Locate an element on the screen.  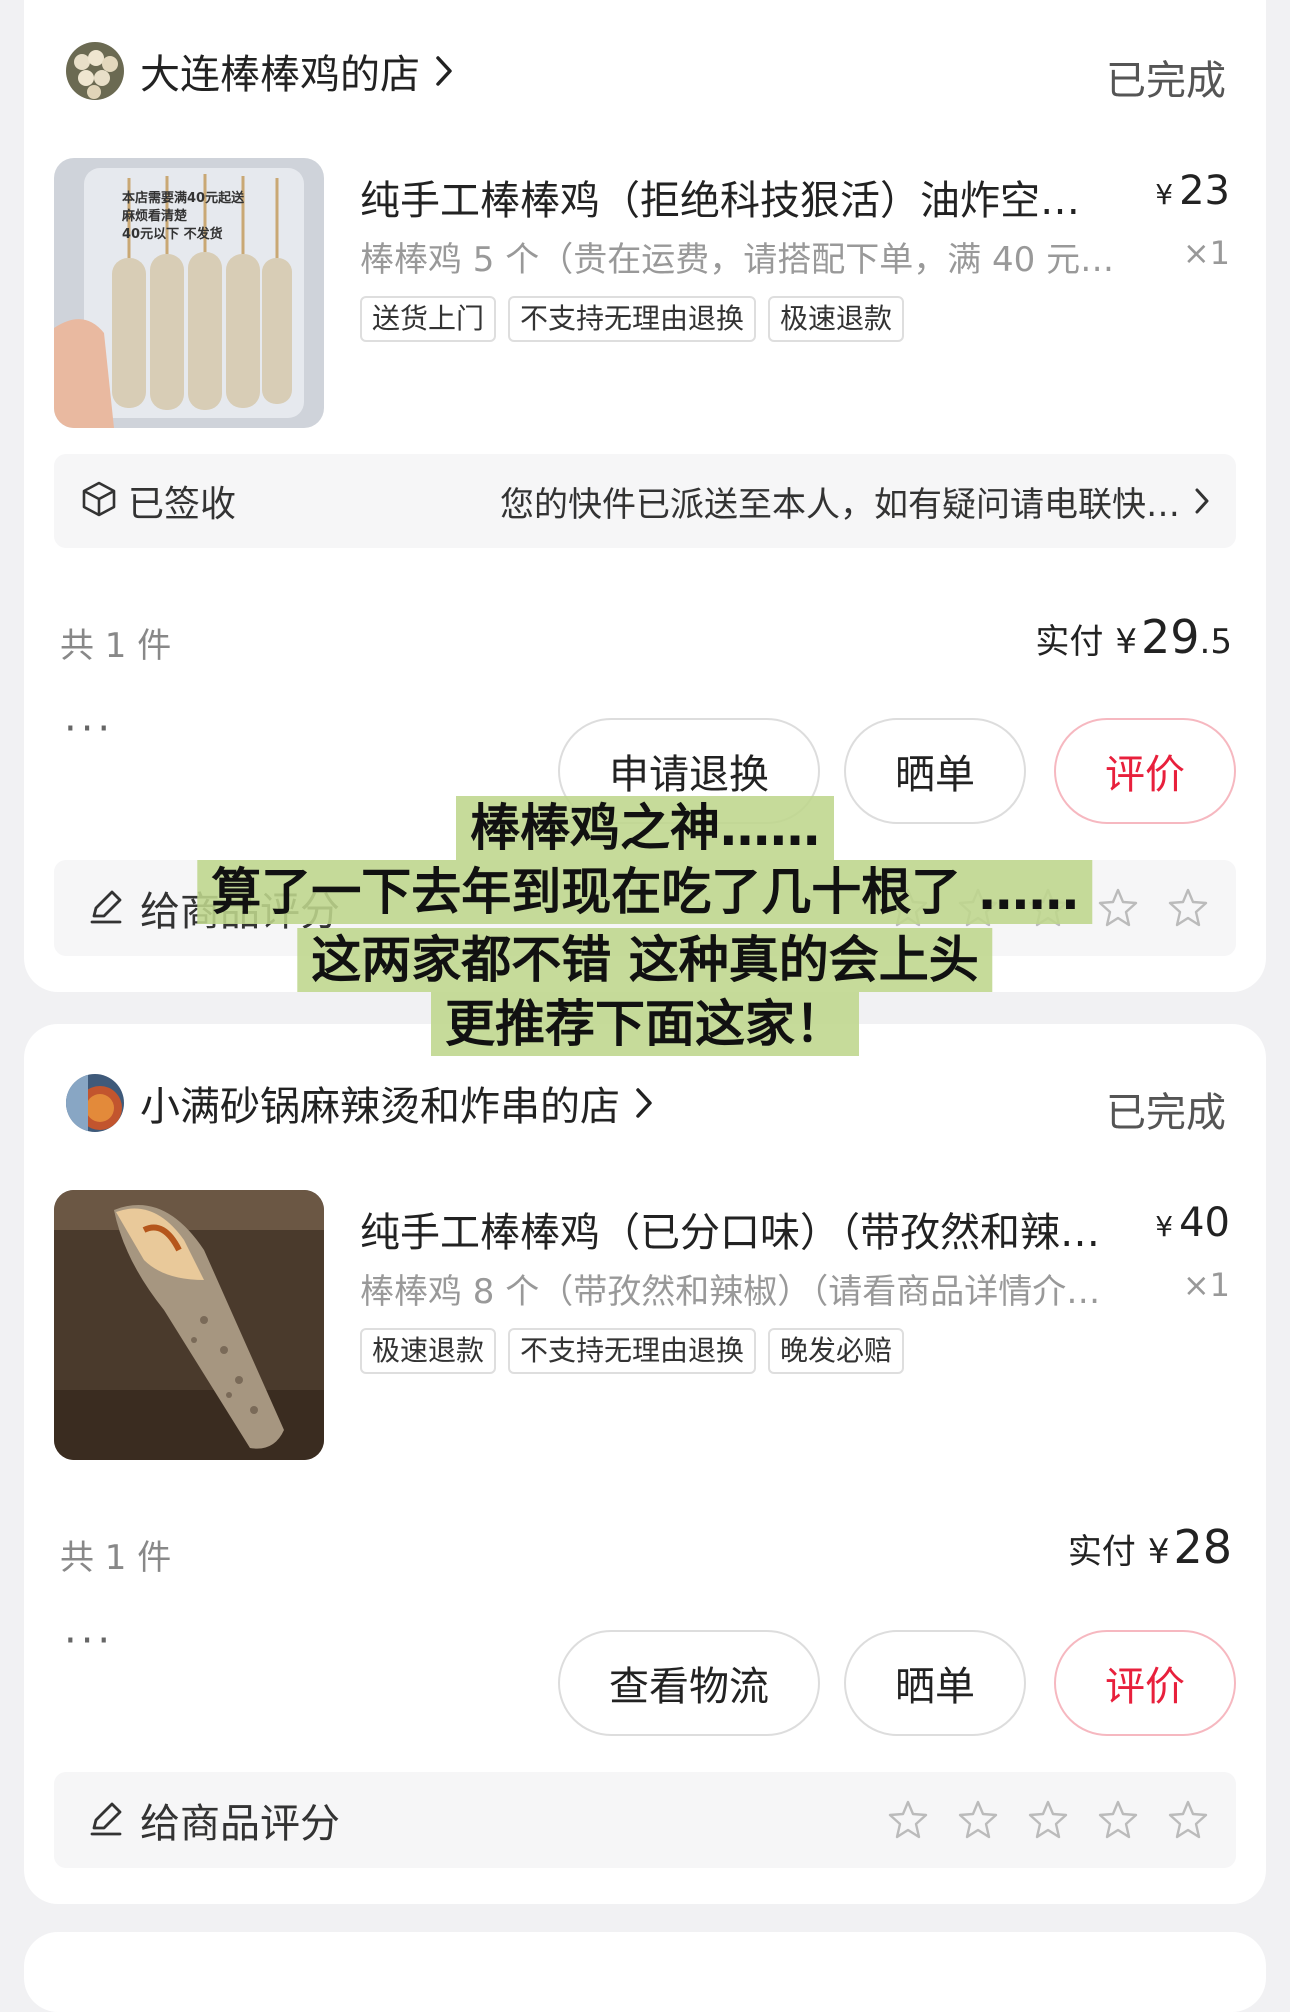
caption-line-4: 更推荐下面这家！ is located at coordinates (645, 1024).